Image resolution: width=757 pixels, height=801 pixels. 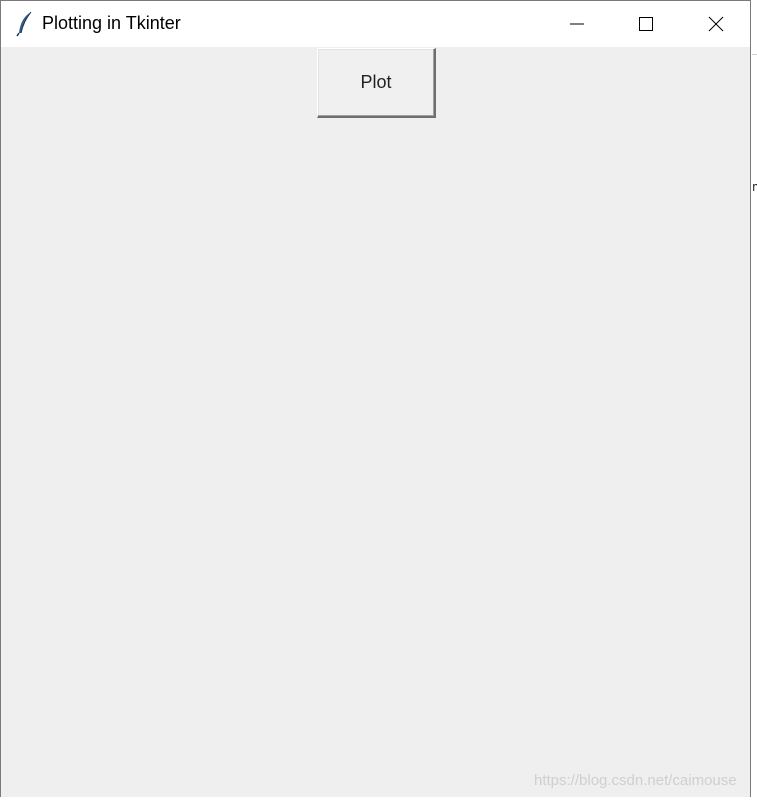 I want to click on feather-icon, so click(x=25, y=24).